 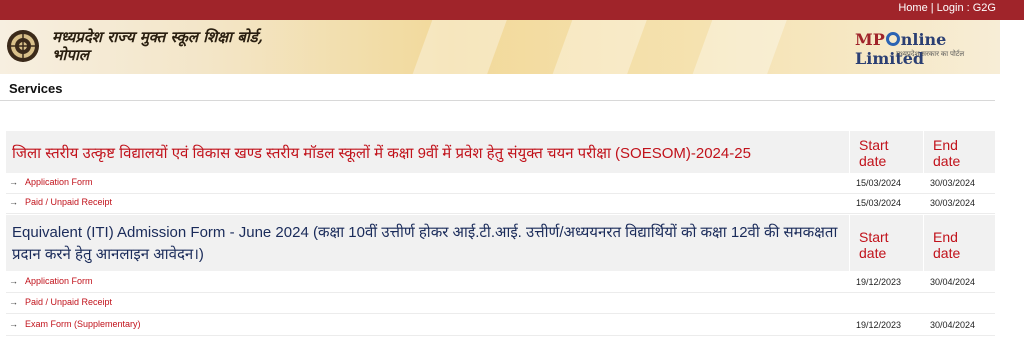 What do you see at coordinates (912, 8) in the screenshot?
I see `home-link: Home` at bounding box center [912, 8].